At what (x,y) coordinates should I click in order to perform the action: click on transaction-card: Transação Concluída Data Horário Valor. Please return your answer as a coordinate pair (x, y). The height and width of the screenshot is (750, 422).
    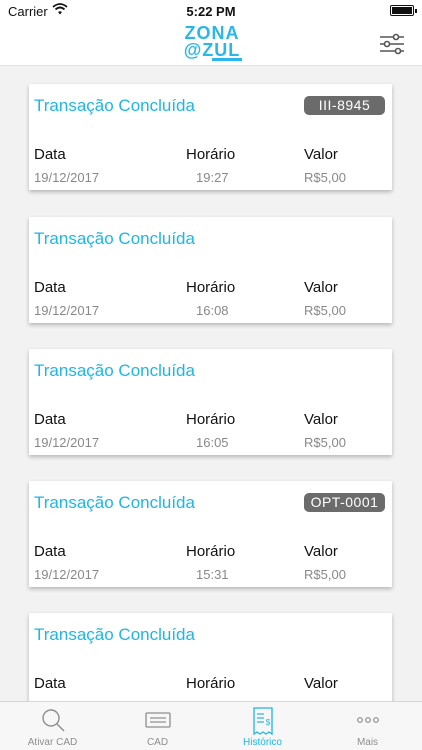
    Looking at the image, I should click on (210, 657).